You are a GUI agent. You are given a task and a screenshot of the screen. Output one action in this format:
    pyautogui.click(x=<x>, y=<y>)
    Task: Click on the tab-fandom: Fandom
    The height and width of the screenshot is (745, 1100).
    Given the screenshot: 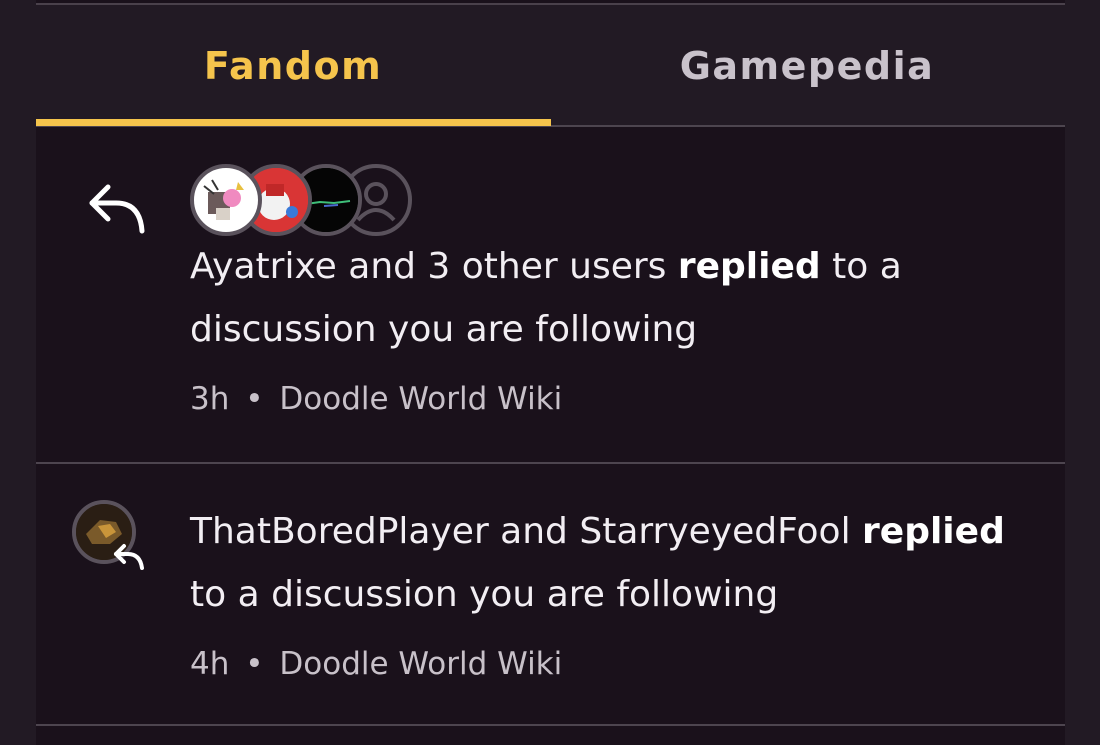 What is the action you would take?
    pyautogui.click(x=293, y=65)
    